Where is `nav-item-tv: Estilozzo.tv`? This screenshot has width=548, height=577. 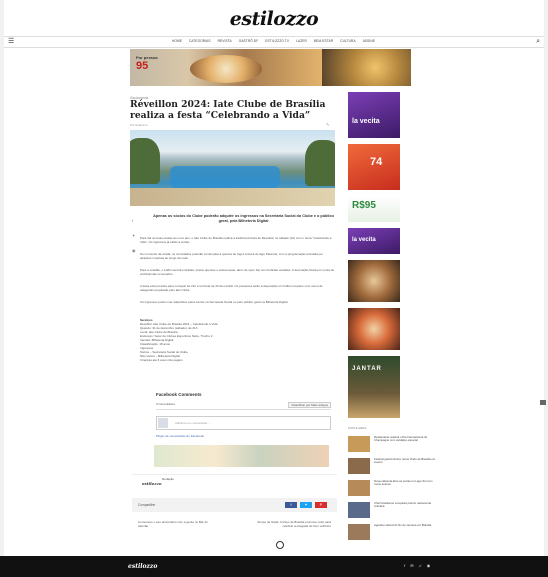
nav-item-tv: Estilozzo.tv is located at coordinates (277, 41).